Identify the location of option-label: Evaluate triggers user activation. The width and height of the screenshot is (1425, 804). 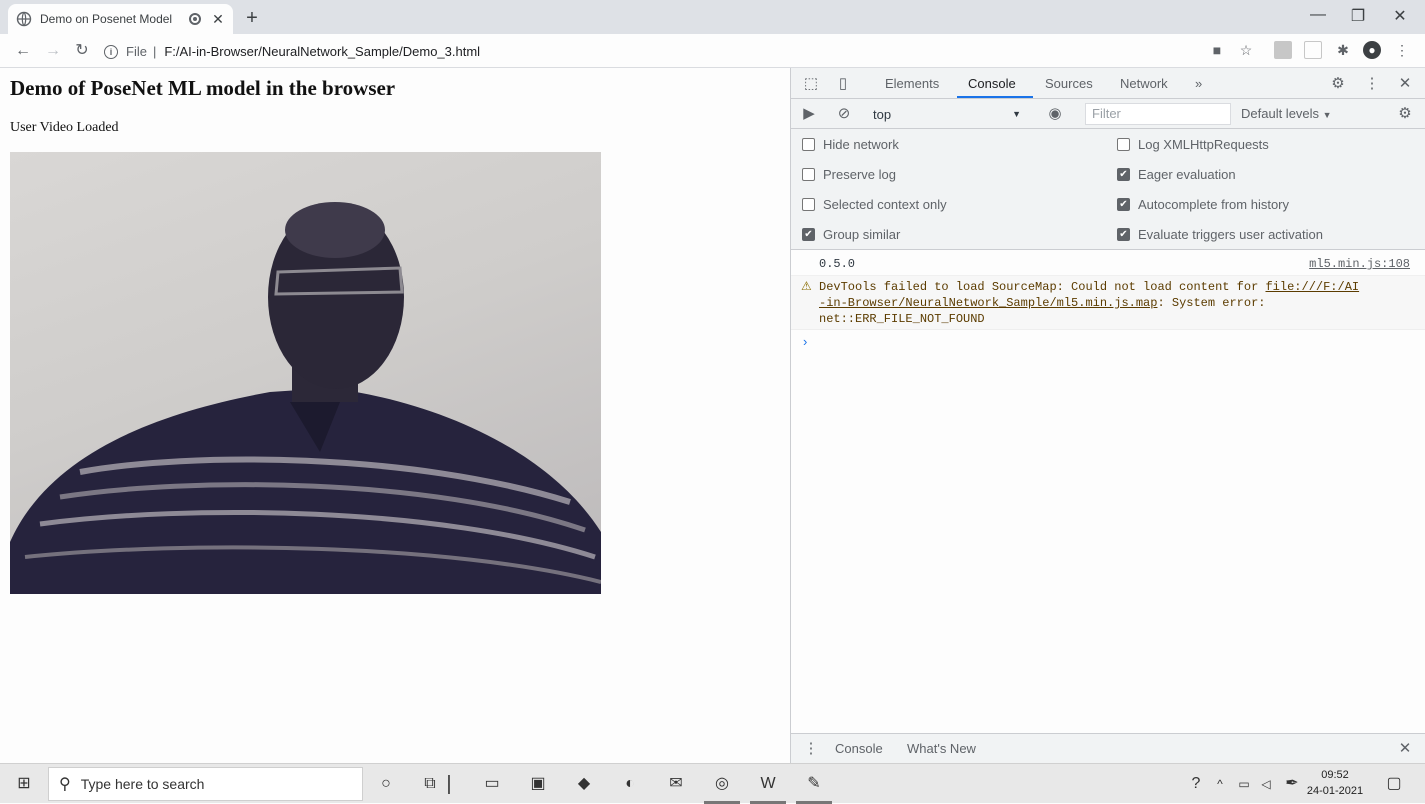
(1230, 234).